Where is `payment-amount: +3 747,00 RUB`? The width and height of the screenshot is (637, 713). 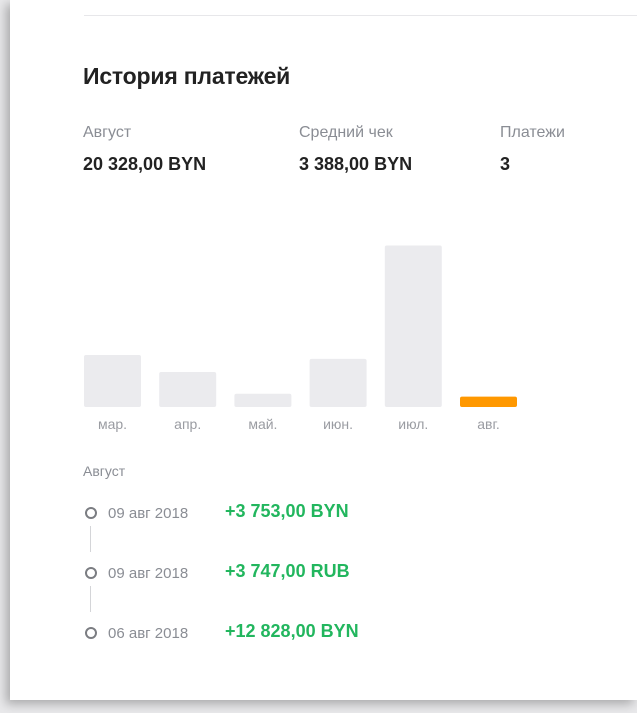
payment-amount: +3 747,00 RUB is located at coordinates (287, 571).